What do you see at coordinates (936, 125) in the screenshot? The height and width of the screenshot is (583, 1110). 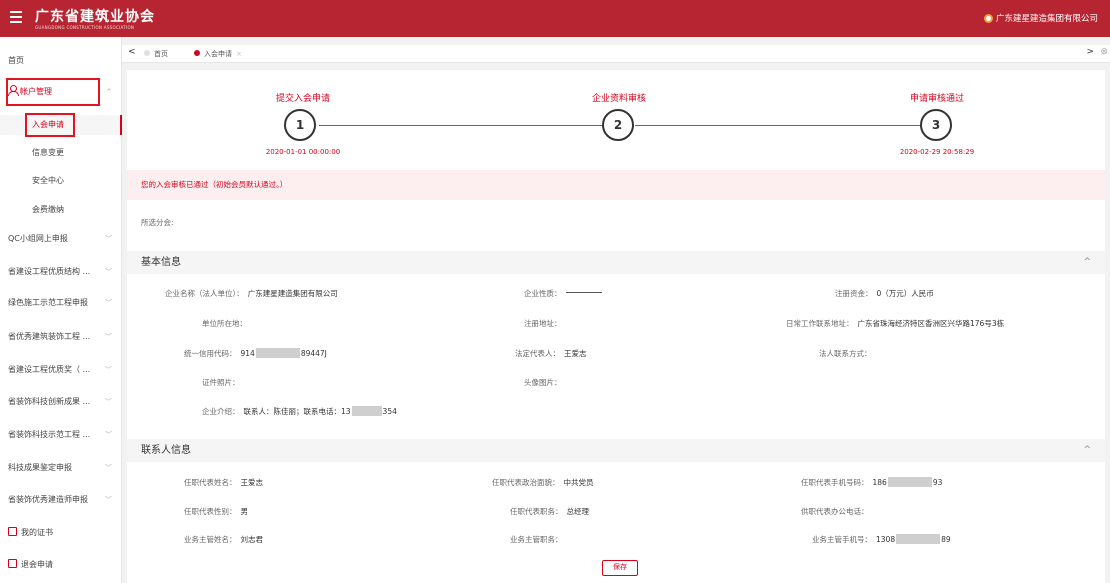 I see `step-3-circle: 3` at bounding box center [936, 125].